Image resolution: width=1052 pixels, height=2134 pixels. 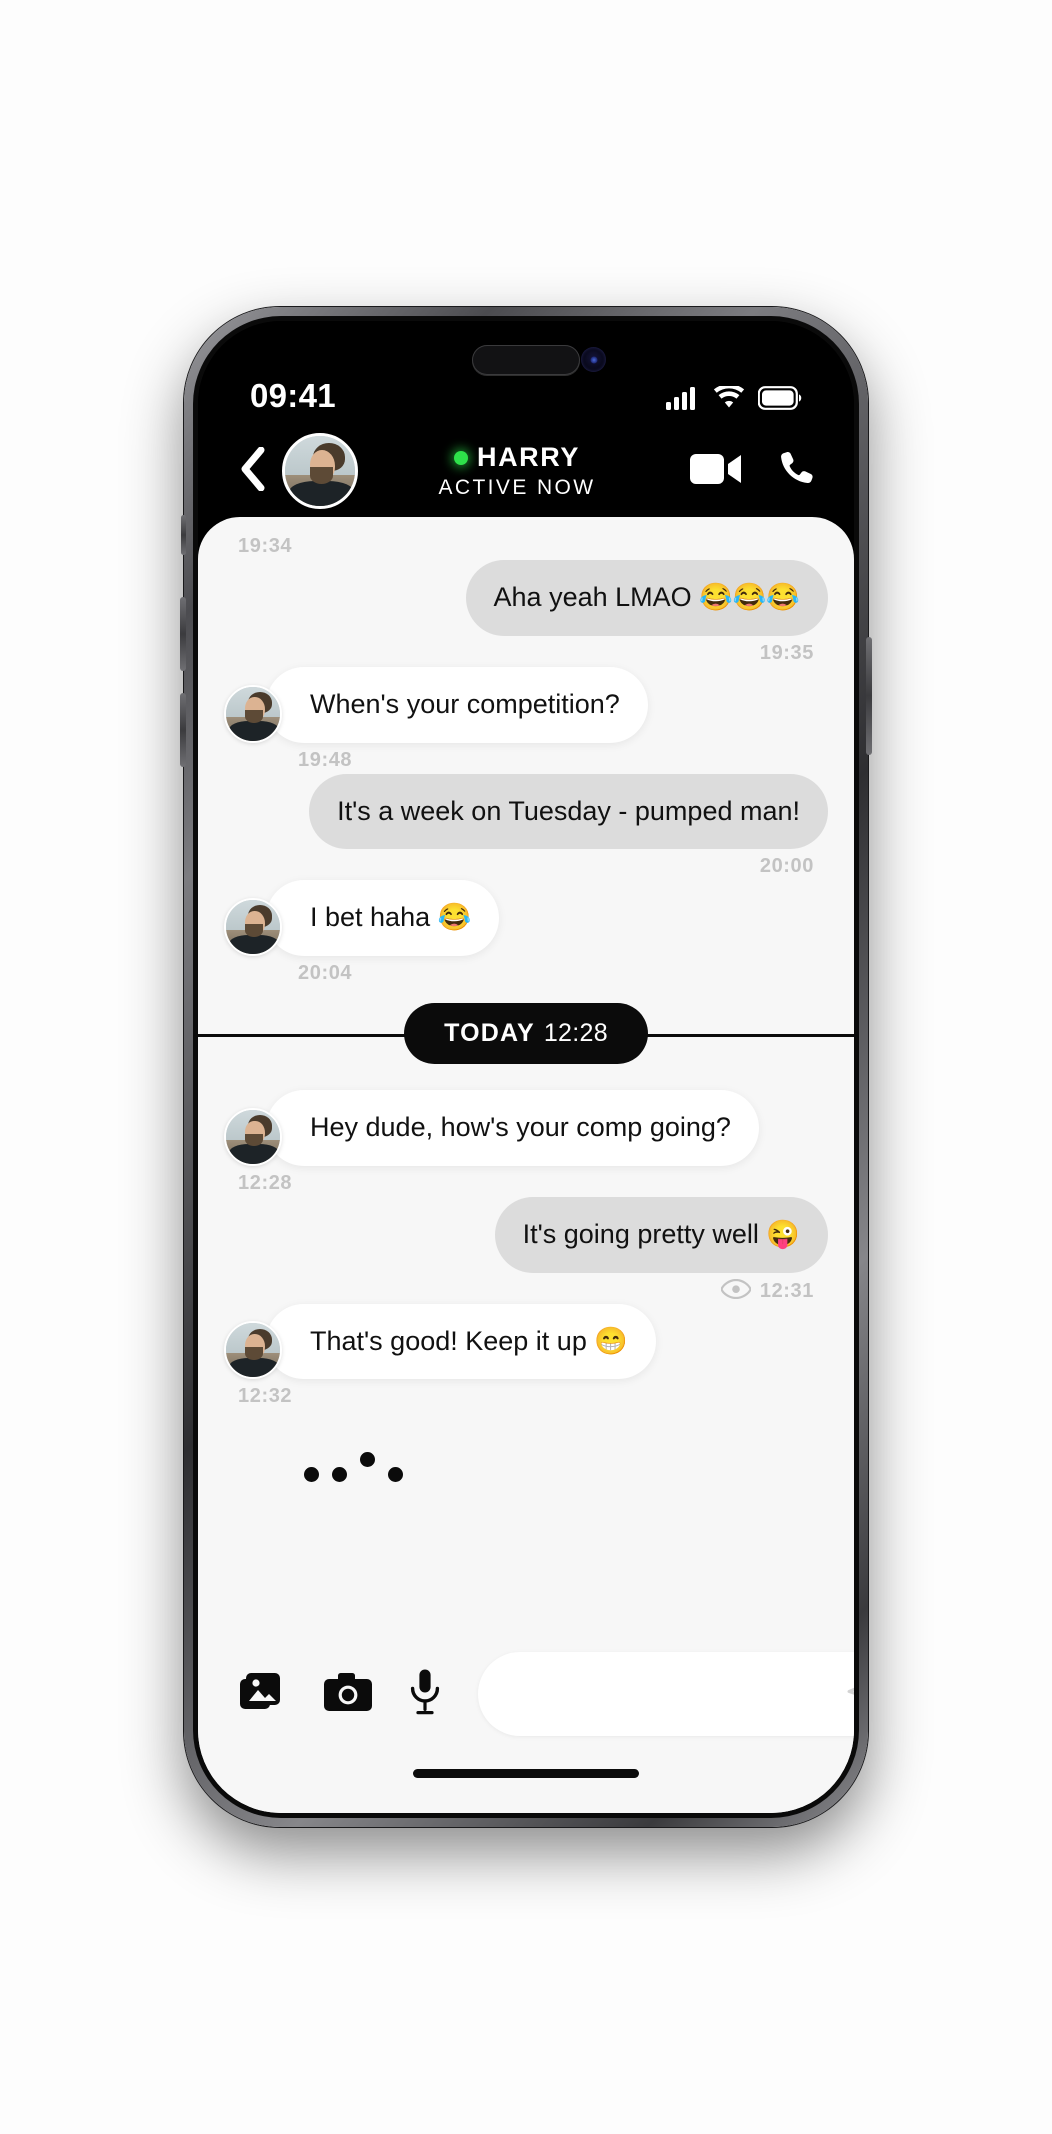 I want to click on message-timestamp: 12:31, so click(x=786, y=1290).